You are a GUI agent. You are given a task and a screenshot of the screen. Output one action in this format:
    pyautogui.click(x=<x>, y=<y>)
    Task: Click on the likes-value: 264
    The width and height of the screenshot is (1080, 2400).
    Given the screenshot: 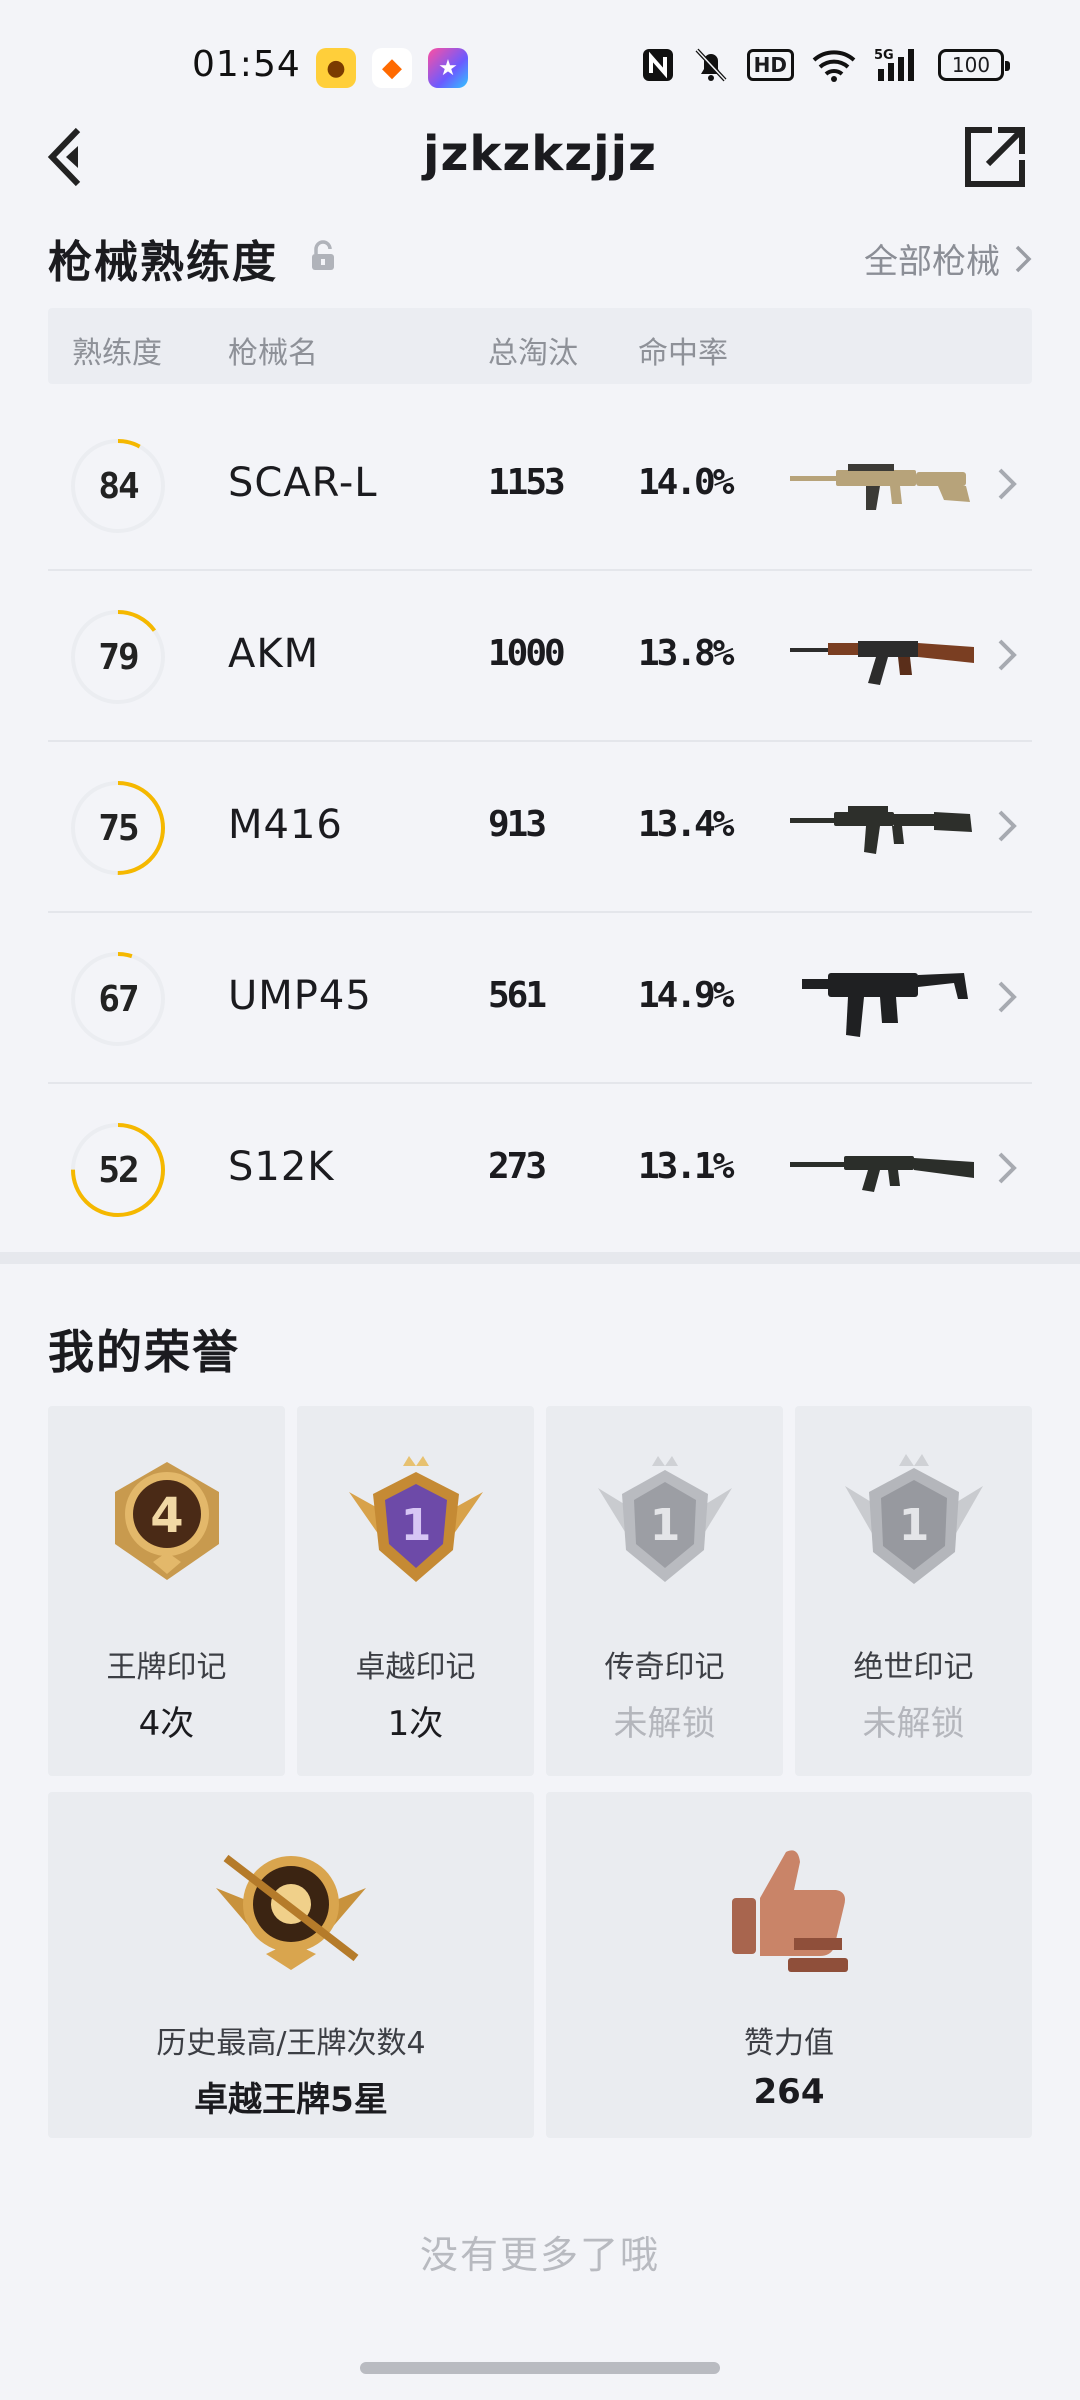 What is the action you would take?
    pyautogui.click(x=789, y=2092)
    